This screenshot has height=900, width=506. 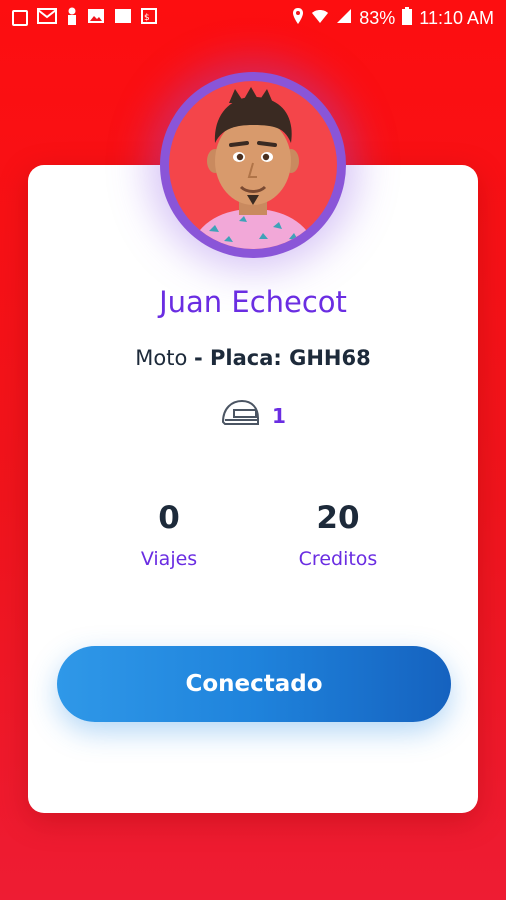 I want to click on vehicle-info: Moto - Placa: GHH68, so click(x=253, y=358).